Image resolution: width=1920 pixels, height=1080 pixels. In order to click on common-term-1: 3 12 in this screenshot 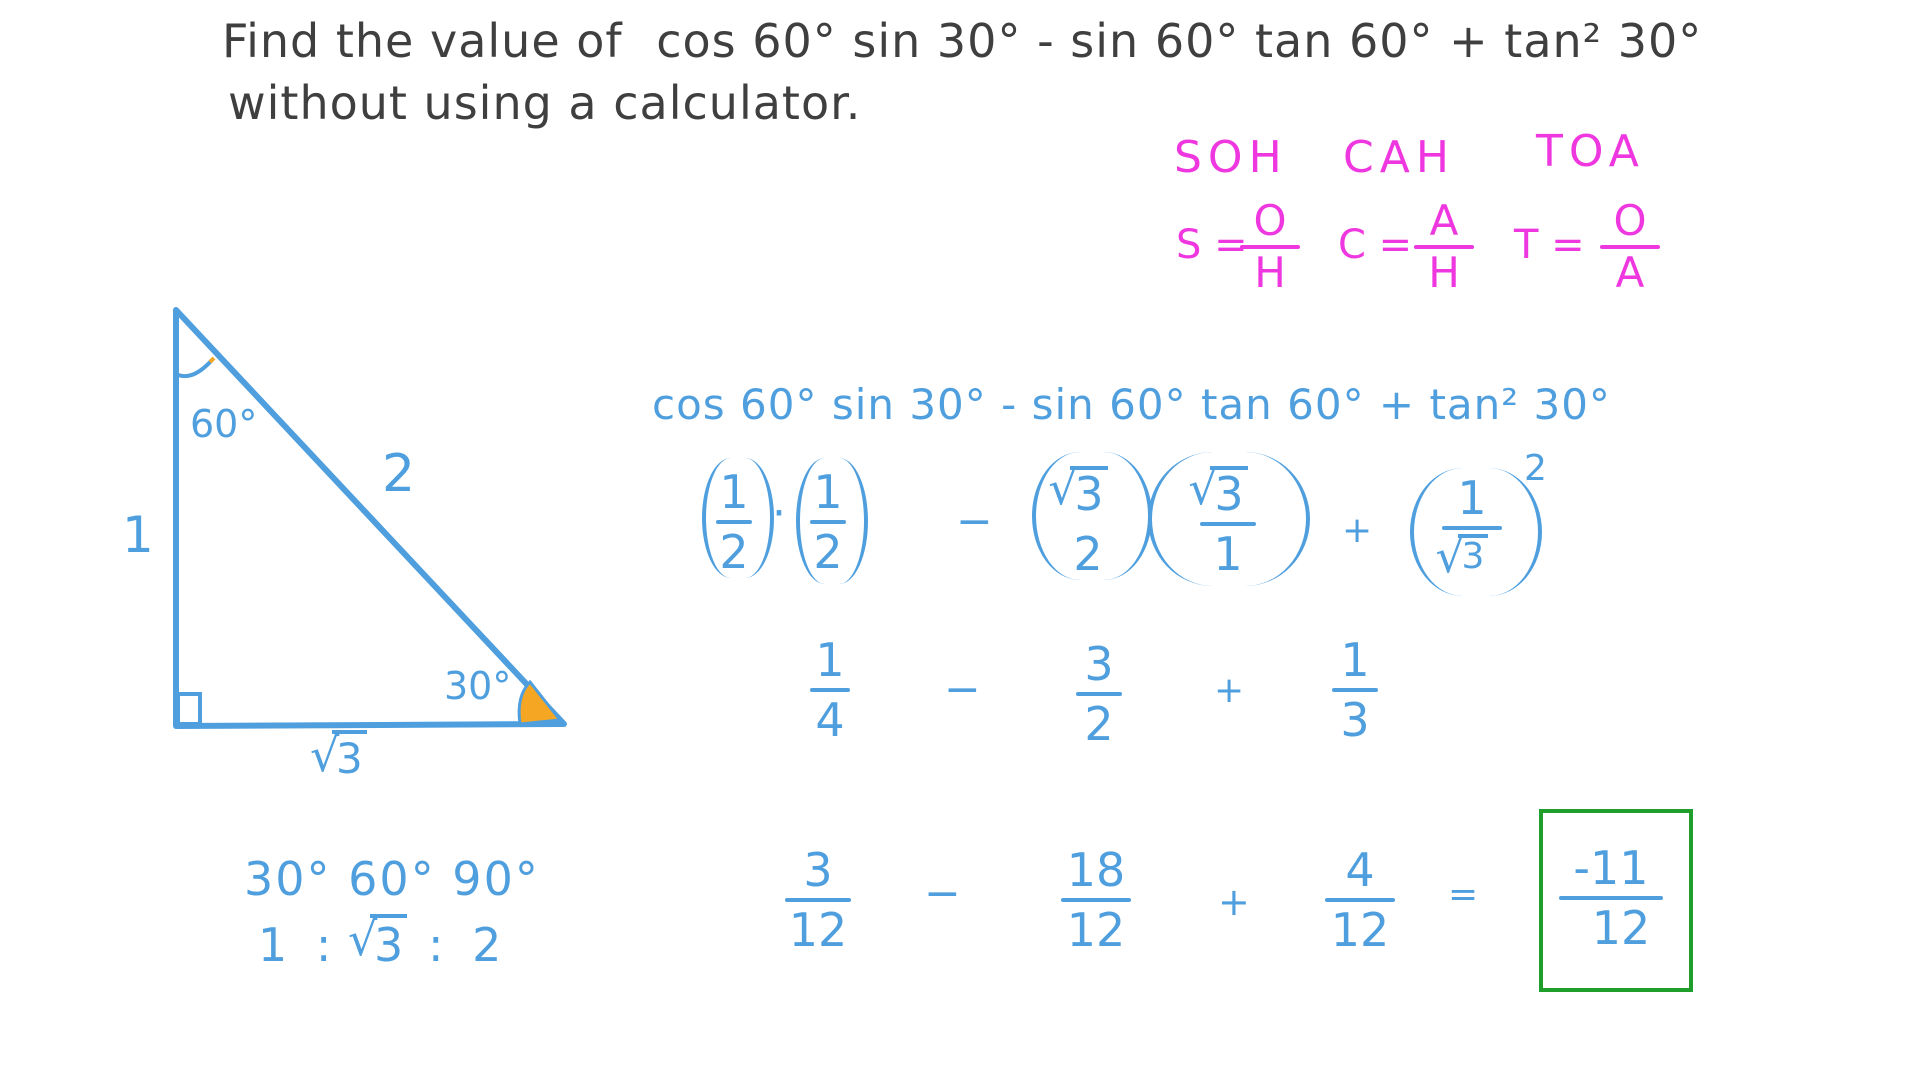, I will do `click(818, 900)`.